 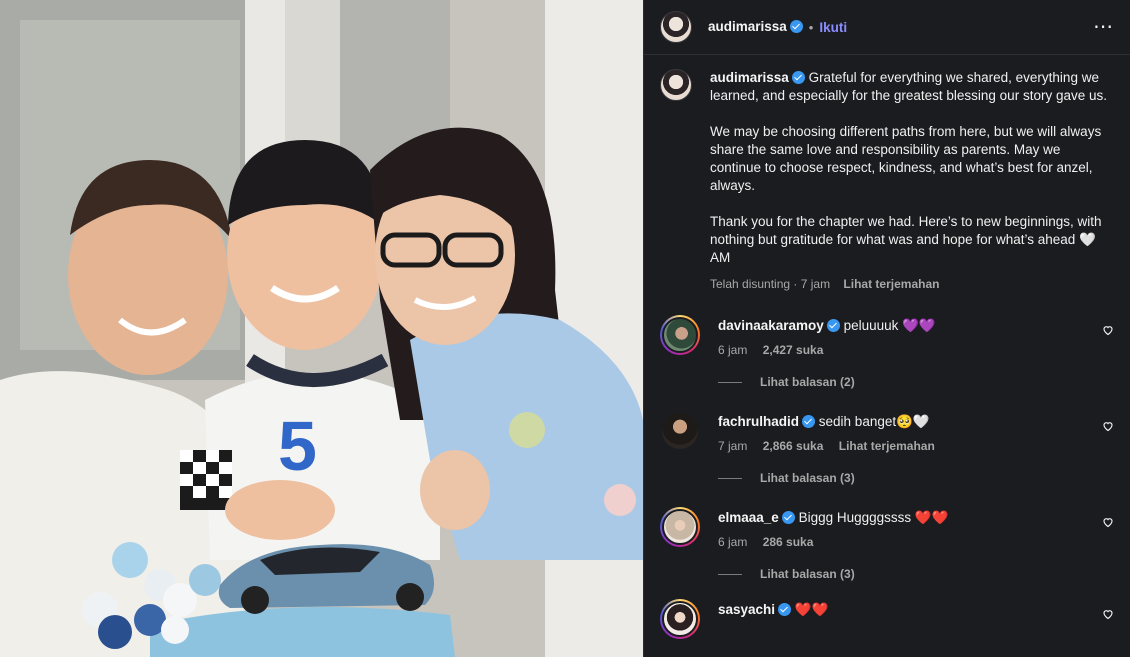 What do you see at coordinates (746, 609) in the screenshot?
I see `comment-username: sasyachi` at bounding box center [746, 609].